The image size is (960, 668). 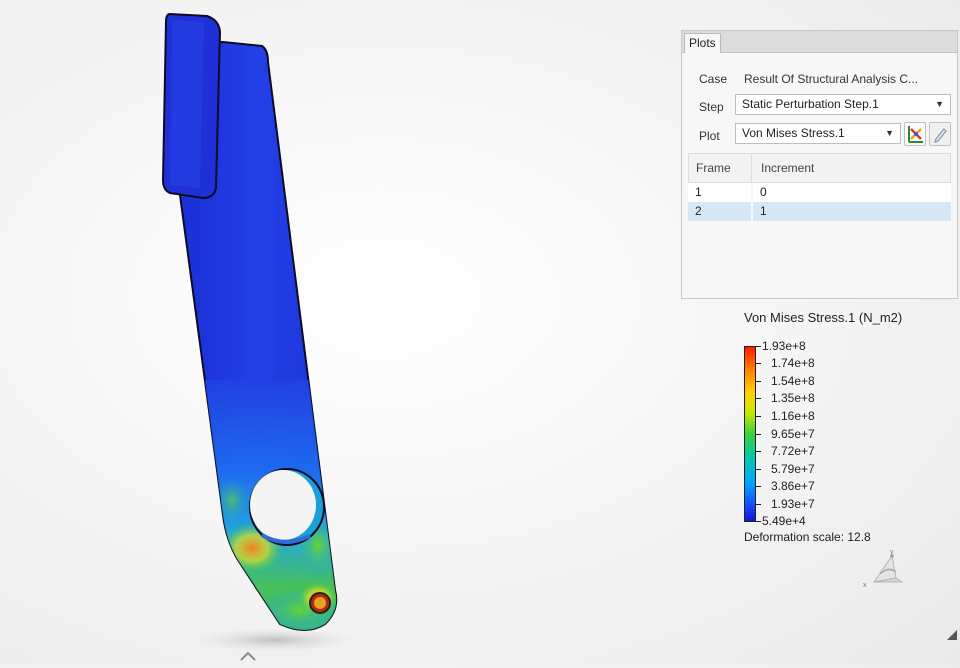 I want to click on frame-cell: 2, so click(x=719, y=211).